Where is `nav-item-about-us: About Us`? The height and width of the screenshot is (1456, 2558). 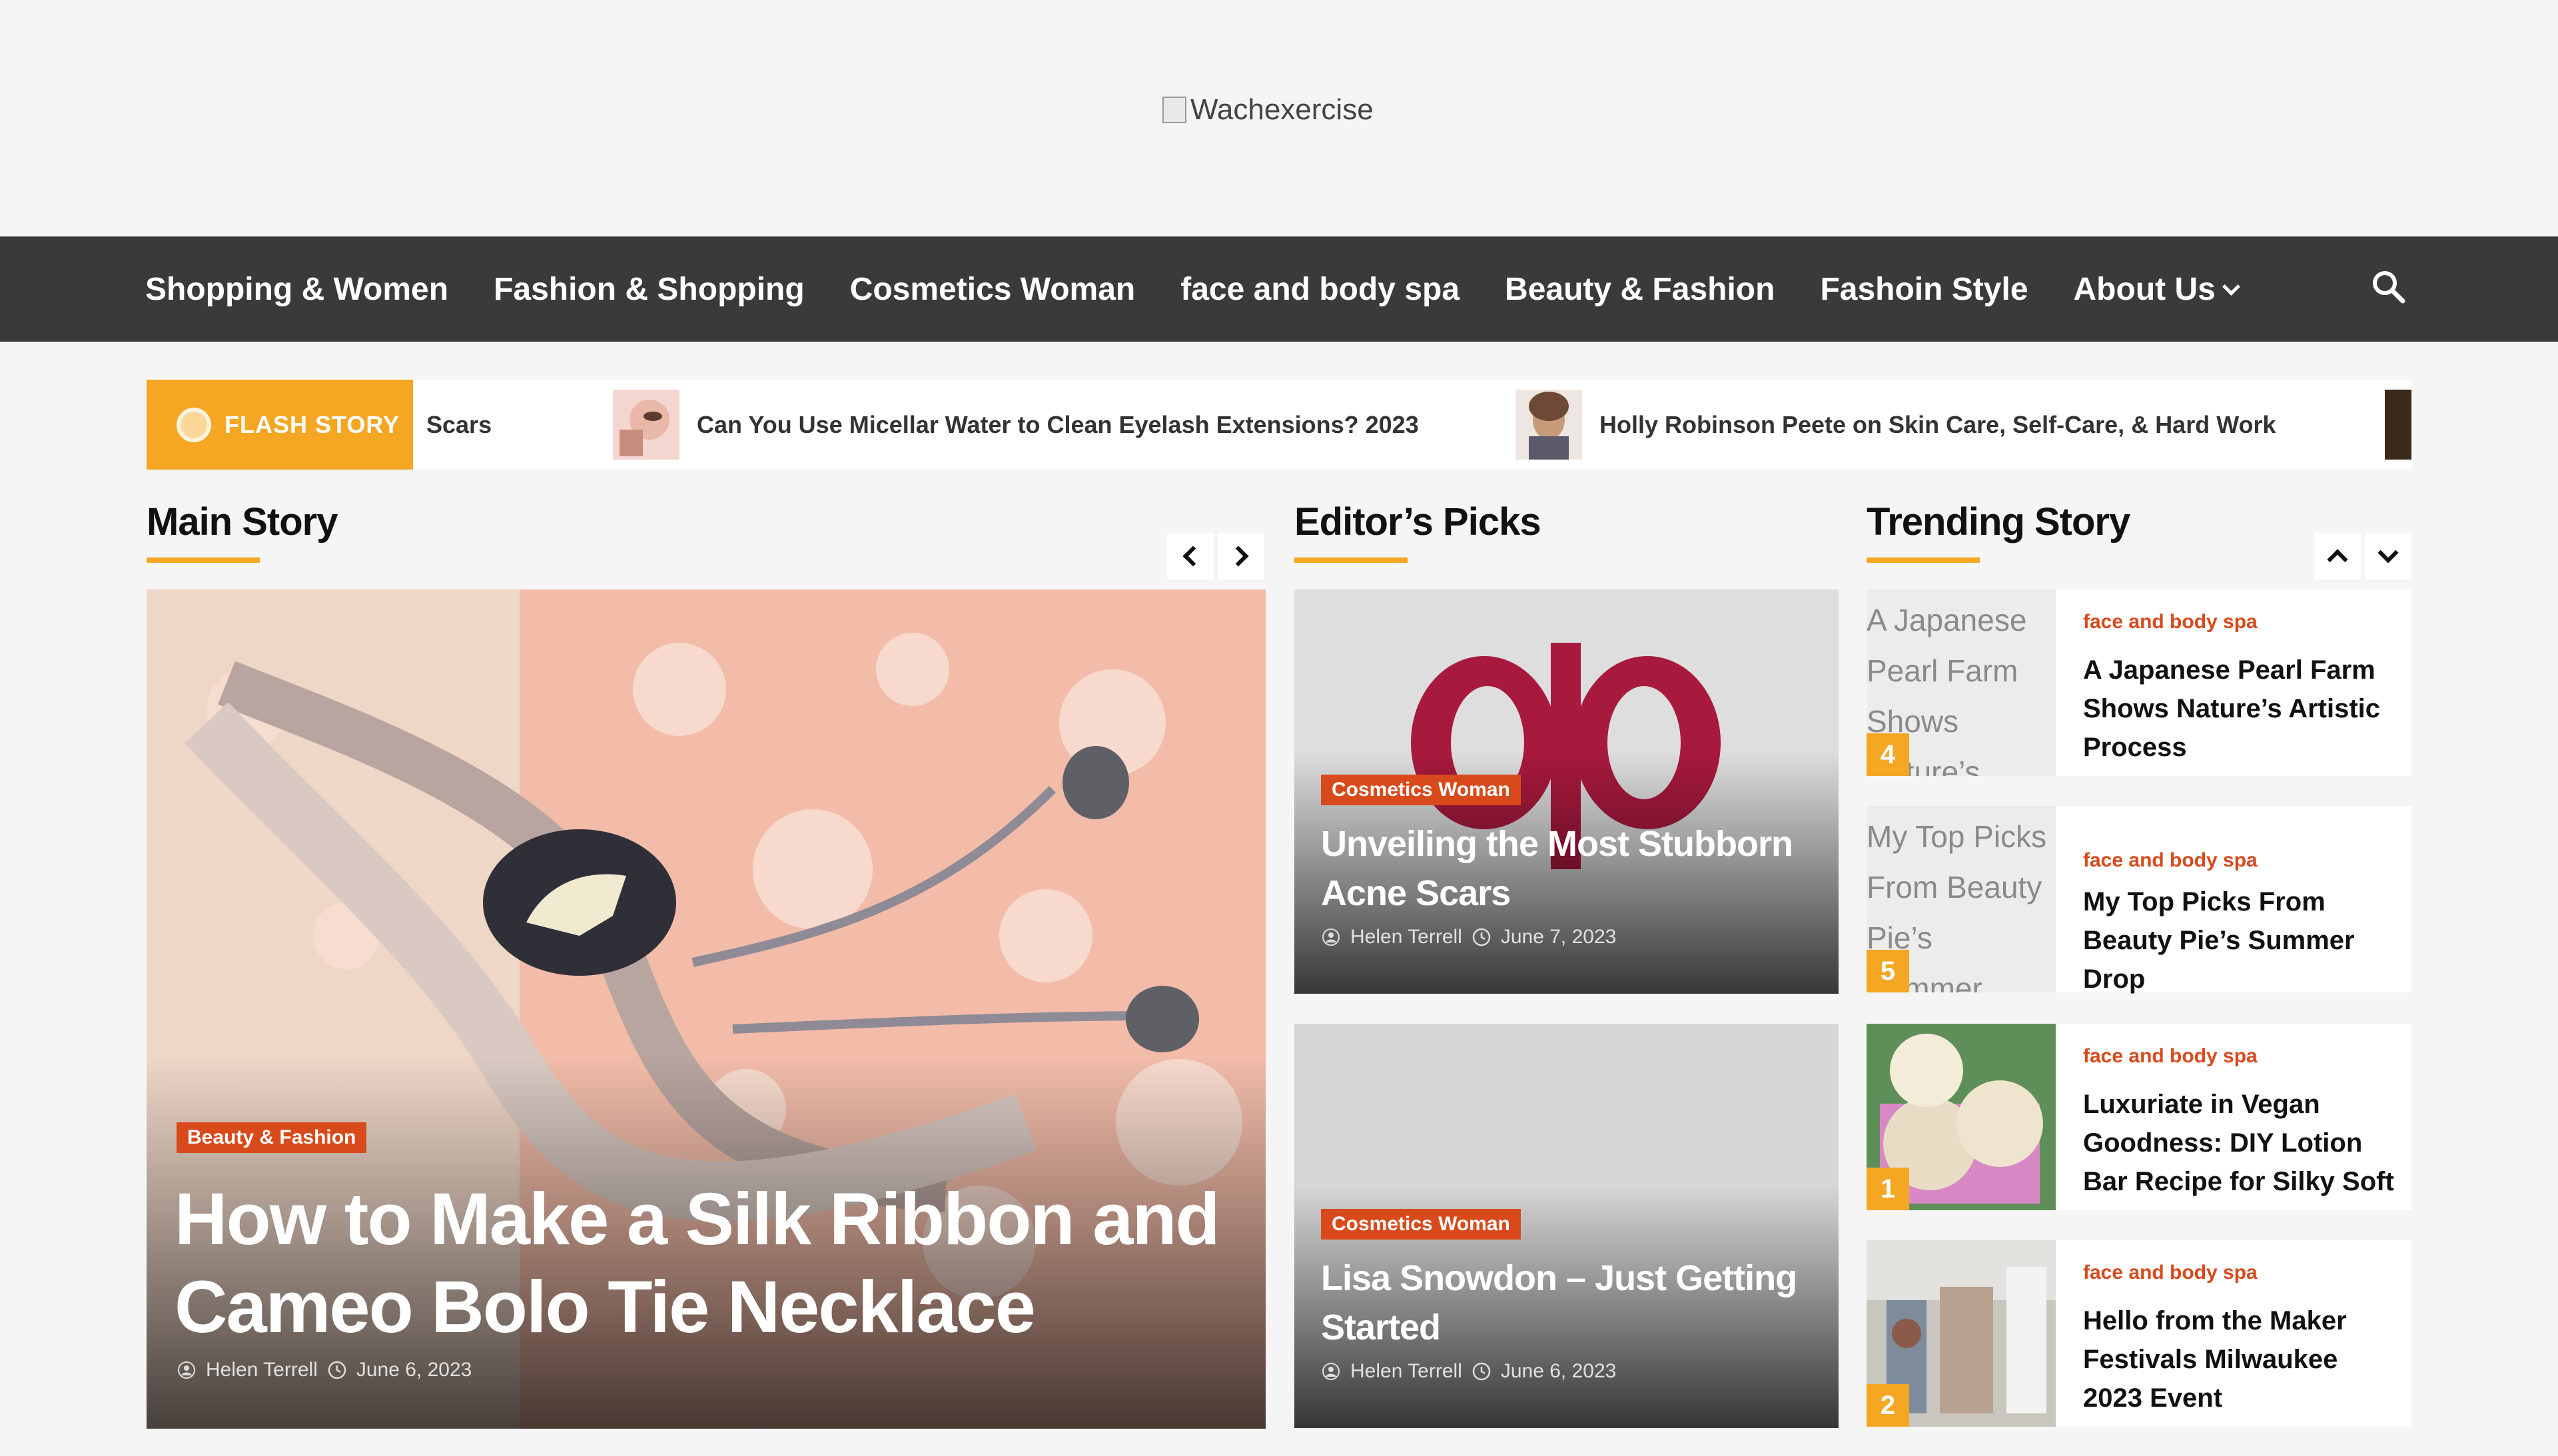
nav-item-about-us: About Us is located at coordinates (2156, 289).